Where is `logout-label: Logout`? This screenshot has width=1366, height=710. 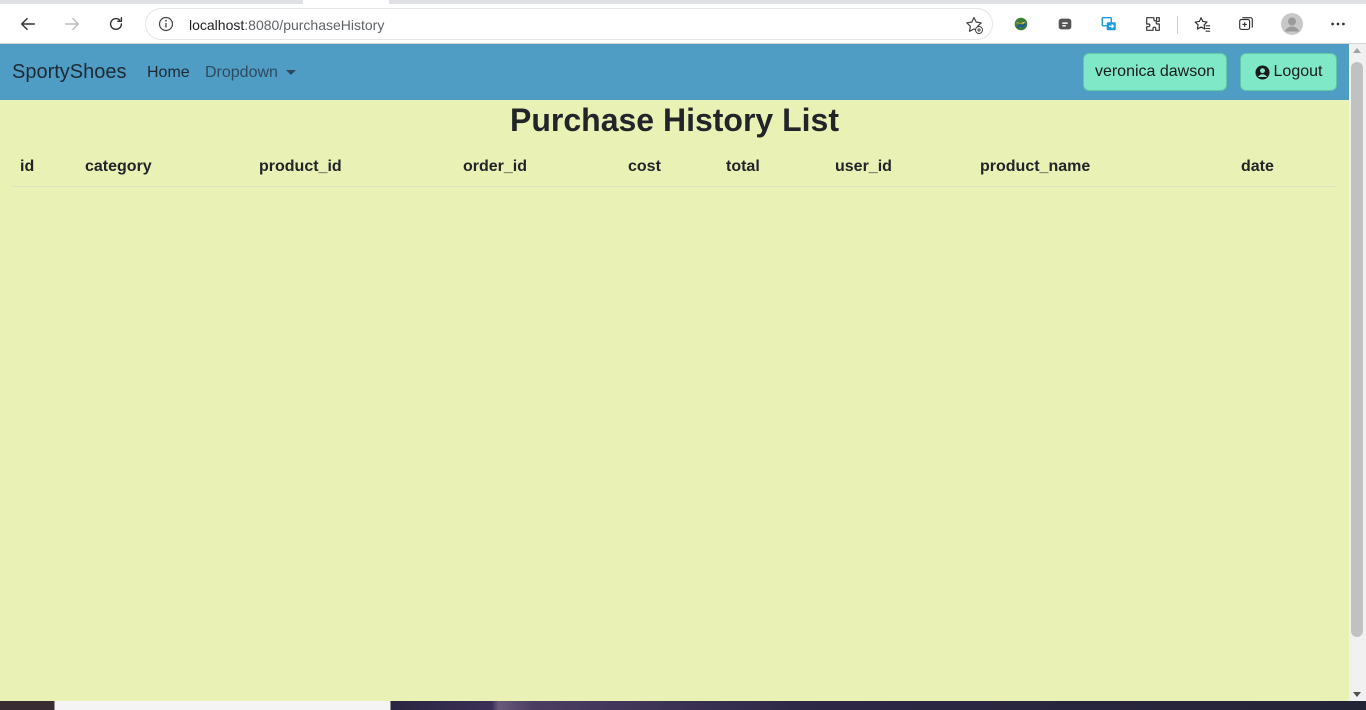 logout-label: Logout is located at coordinates (1298, 71).